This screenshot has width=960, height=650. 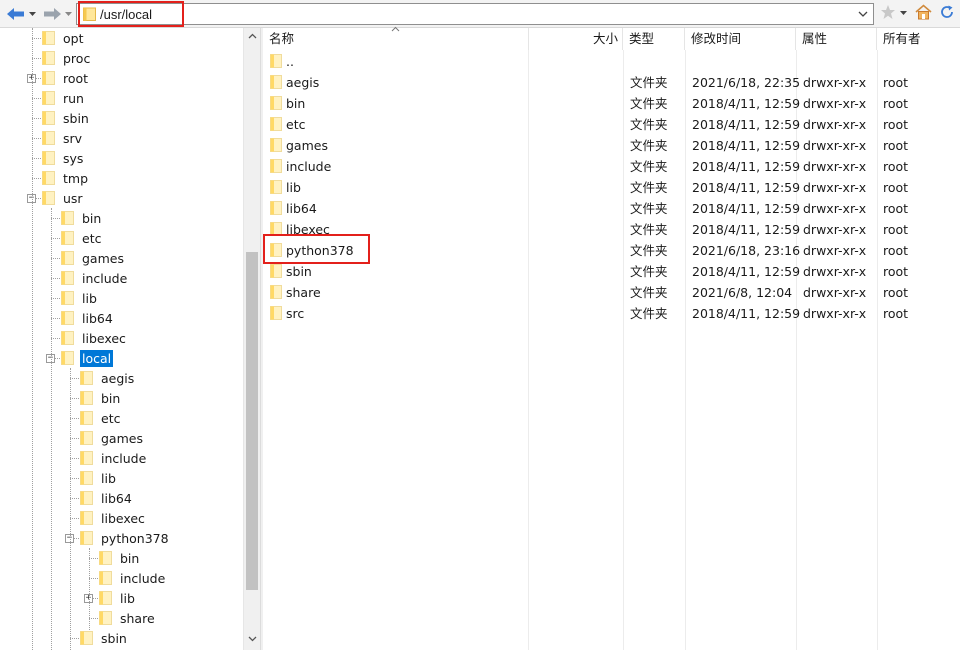 I want to click on tree-item: opt, so click(x=63, y=38).